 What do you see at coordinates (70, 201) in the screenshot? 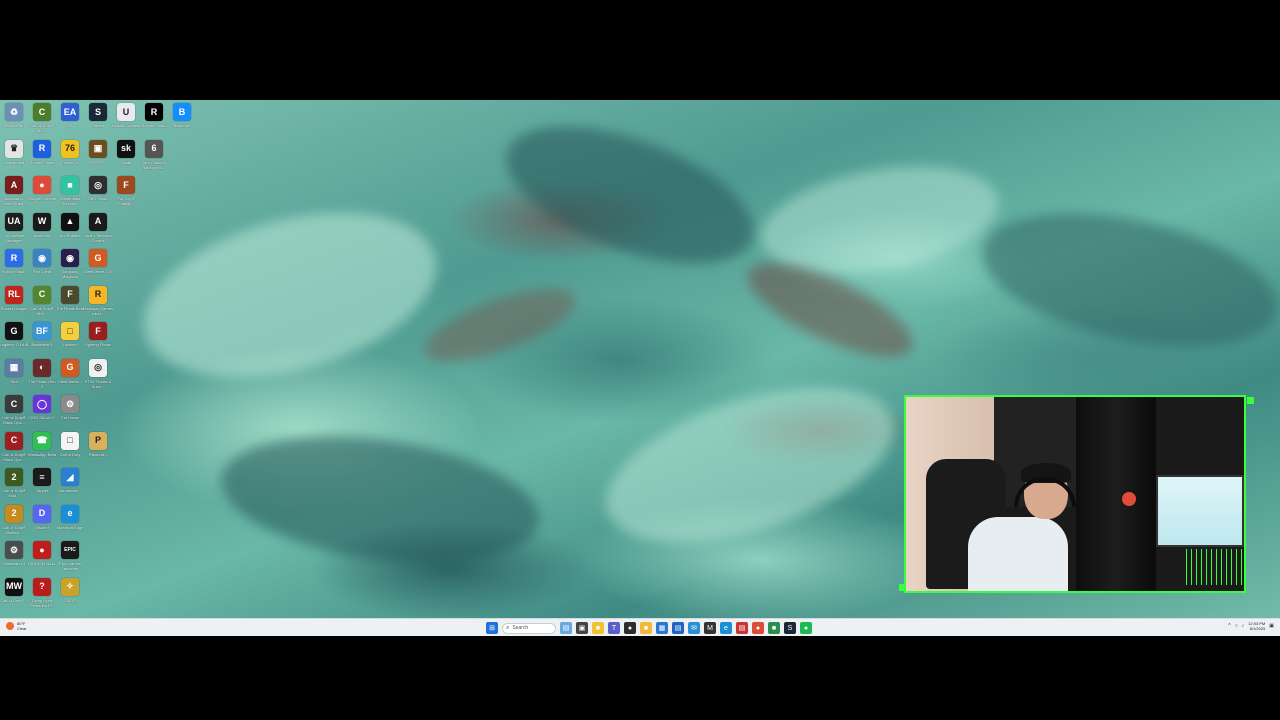
I see `desktop-icon-label: Streamlabs Desktop` at bounding box center [70, 201].